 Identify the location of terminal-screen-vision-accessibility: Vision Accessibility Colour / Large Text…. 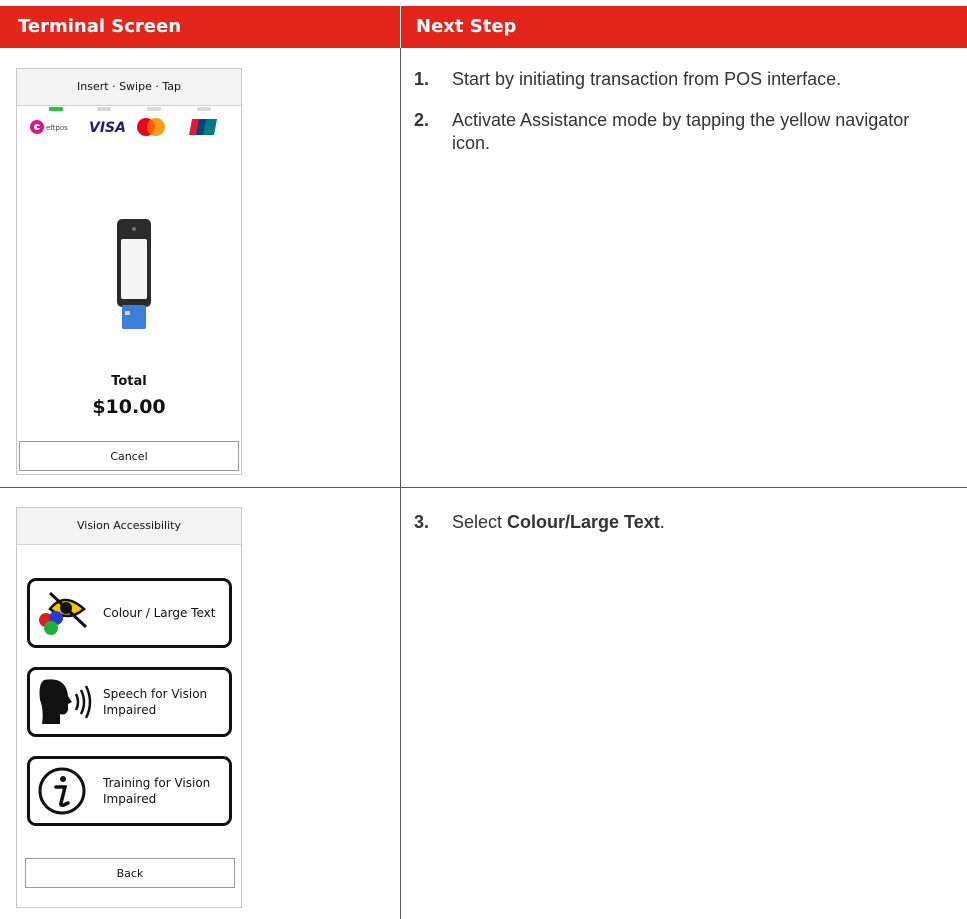
(129, 707).